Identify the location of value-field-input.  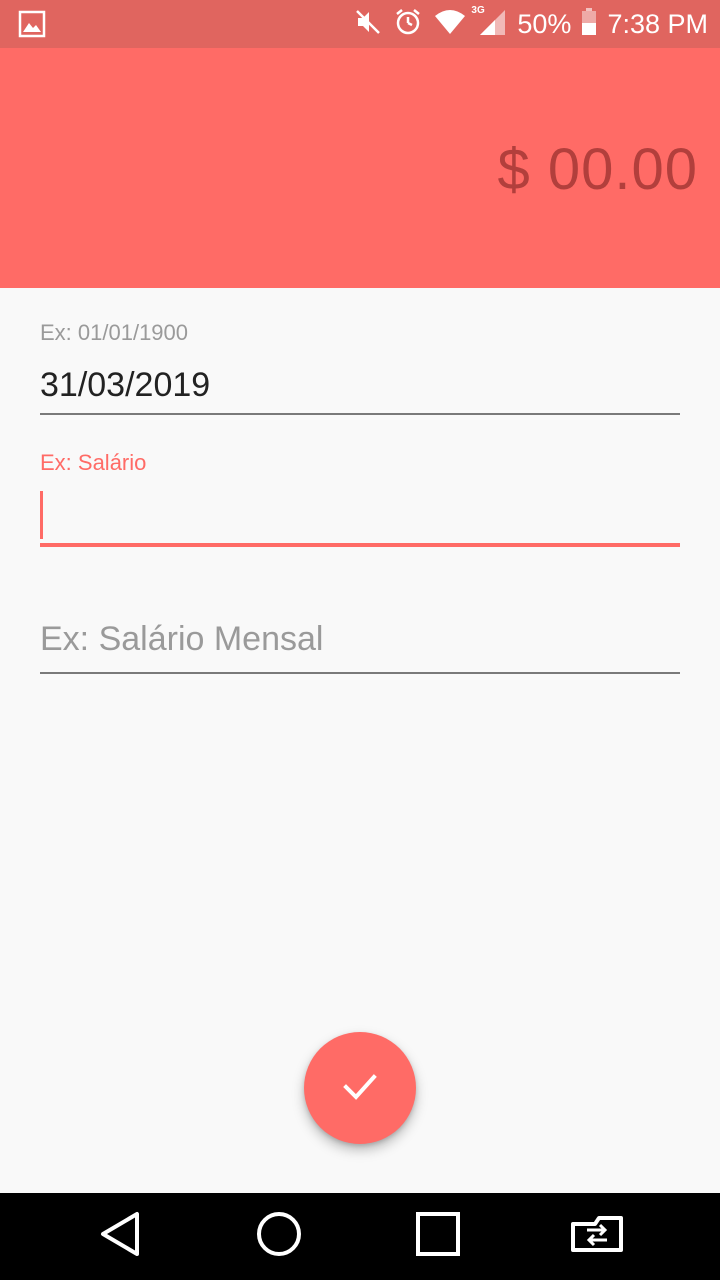
(360, 512).